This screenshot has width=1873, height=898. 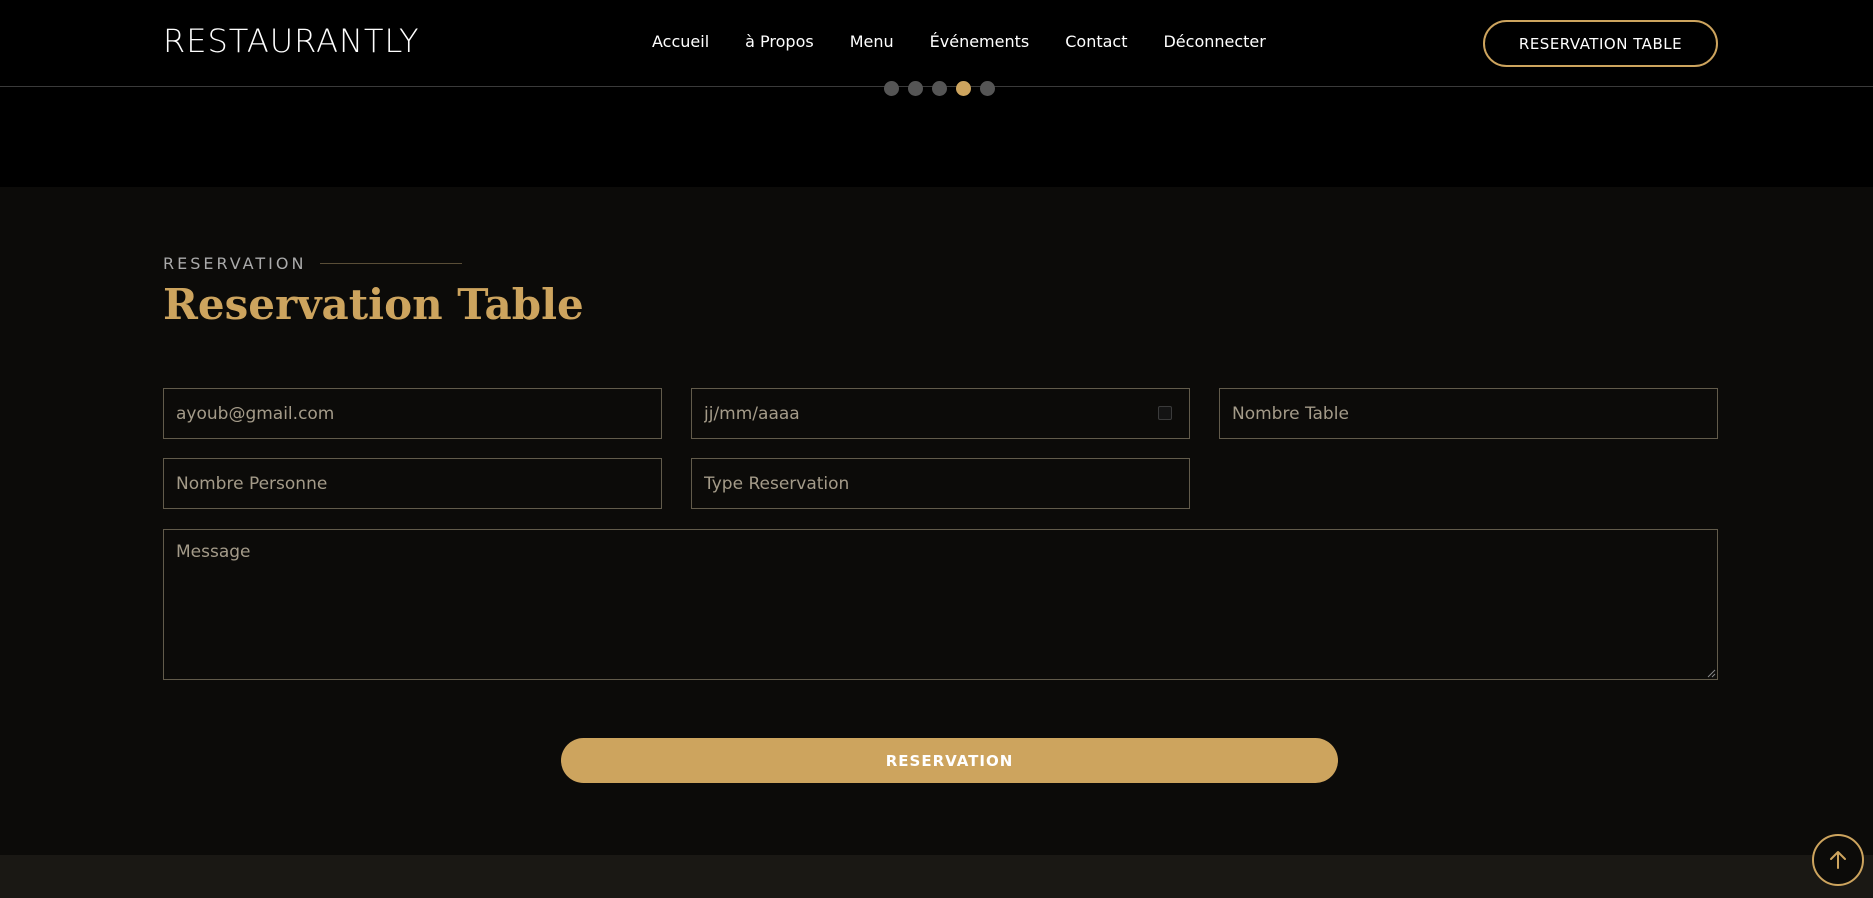 What do you see at coordinates (980, 41) in the screenshot?
I see `nav-evenements: Événements` at bounding box center [980, 41].